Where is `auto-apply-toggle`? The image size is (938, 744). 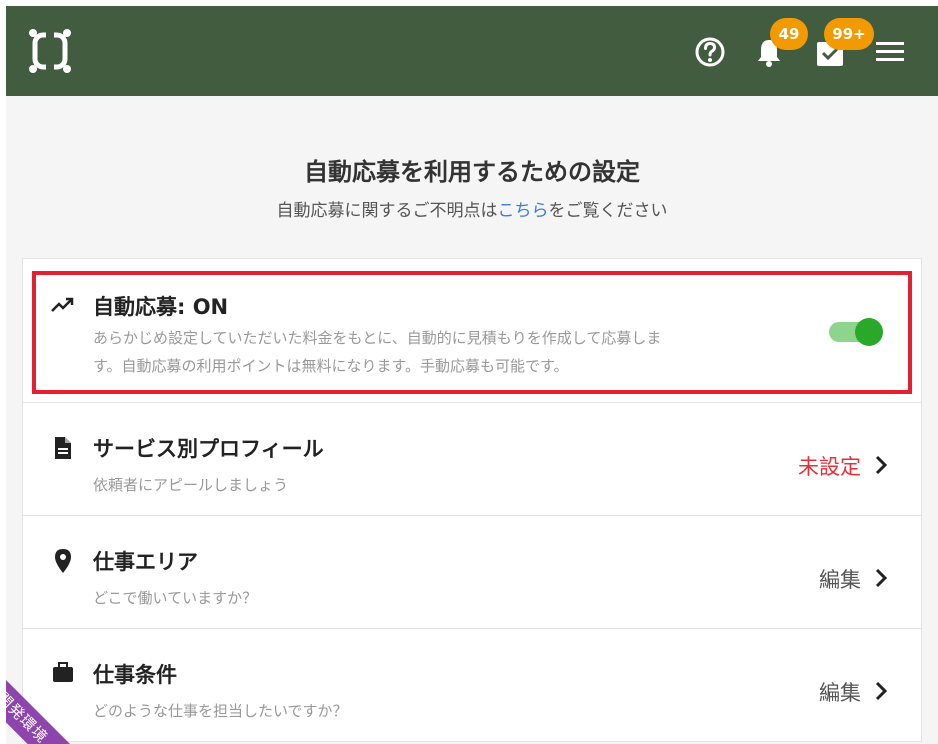
auto-apply-toggle is located at coordinates (856, 332).